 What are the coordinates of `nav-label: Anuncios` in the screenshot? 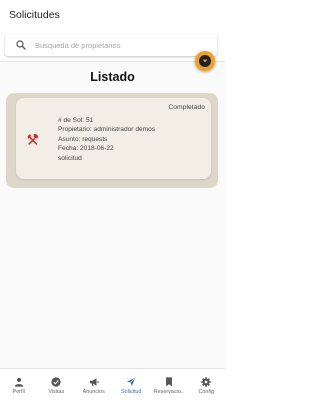 It's located at (93, 391).